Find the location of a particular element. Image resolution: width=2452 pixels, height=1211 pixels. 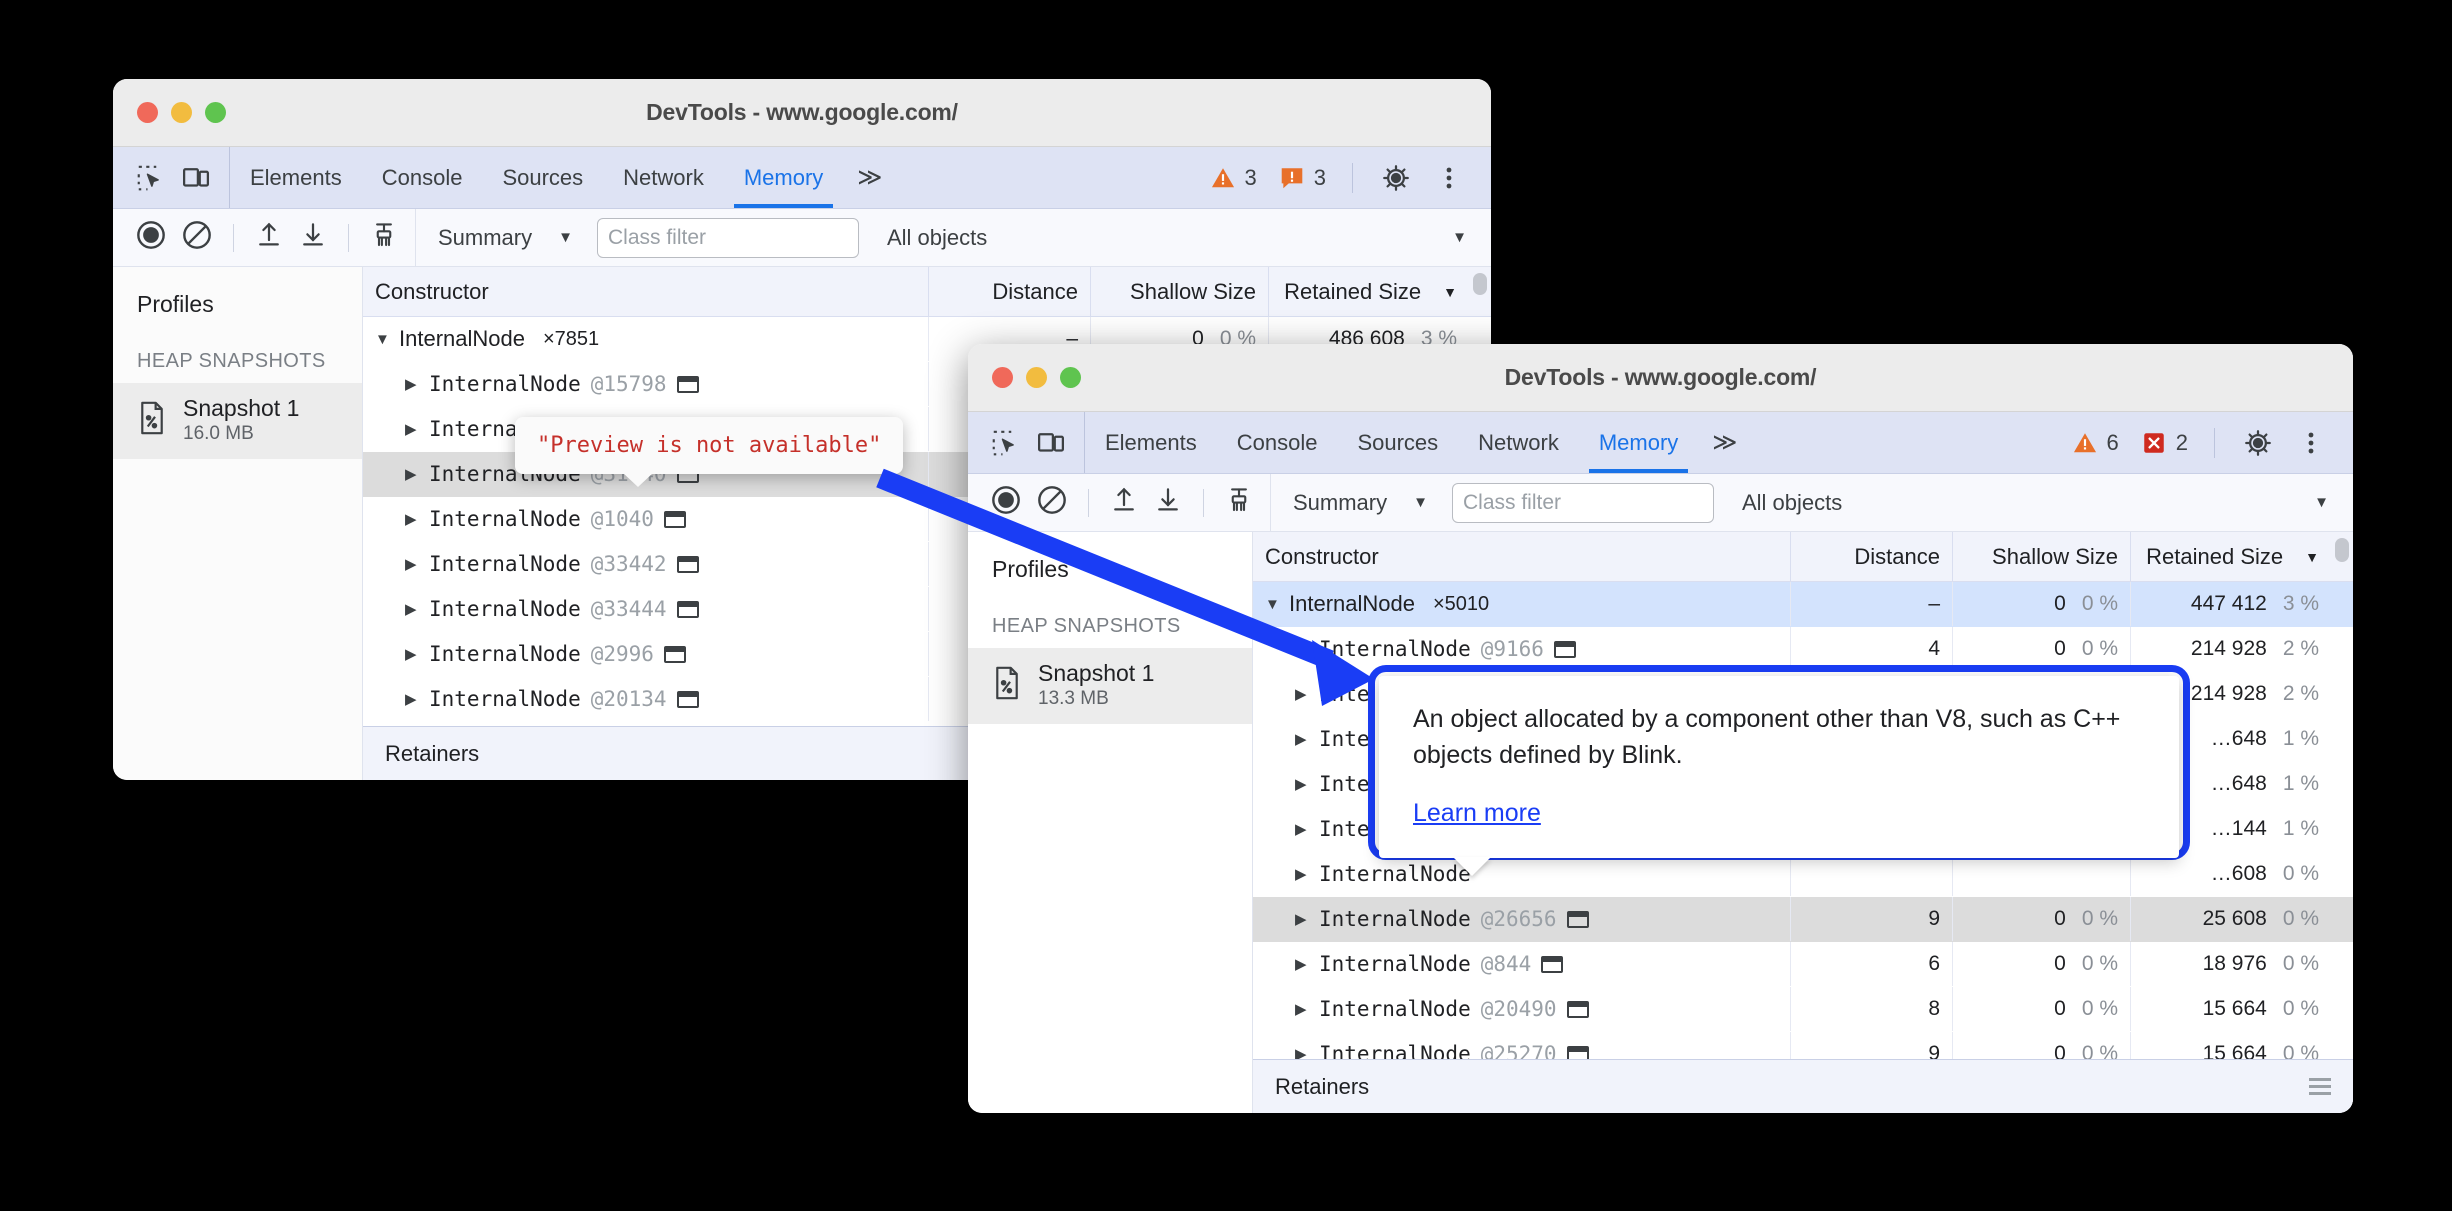

tab-label: Console is located at coordinates (1277, 442).